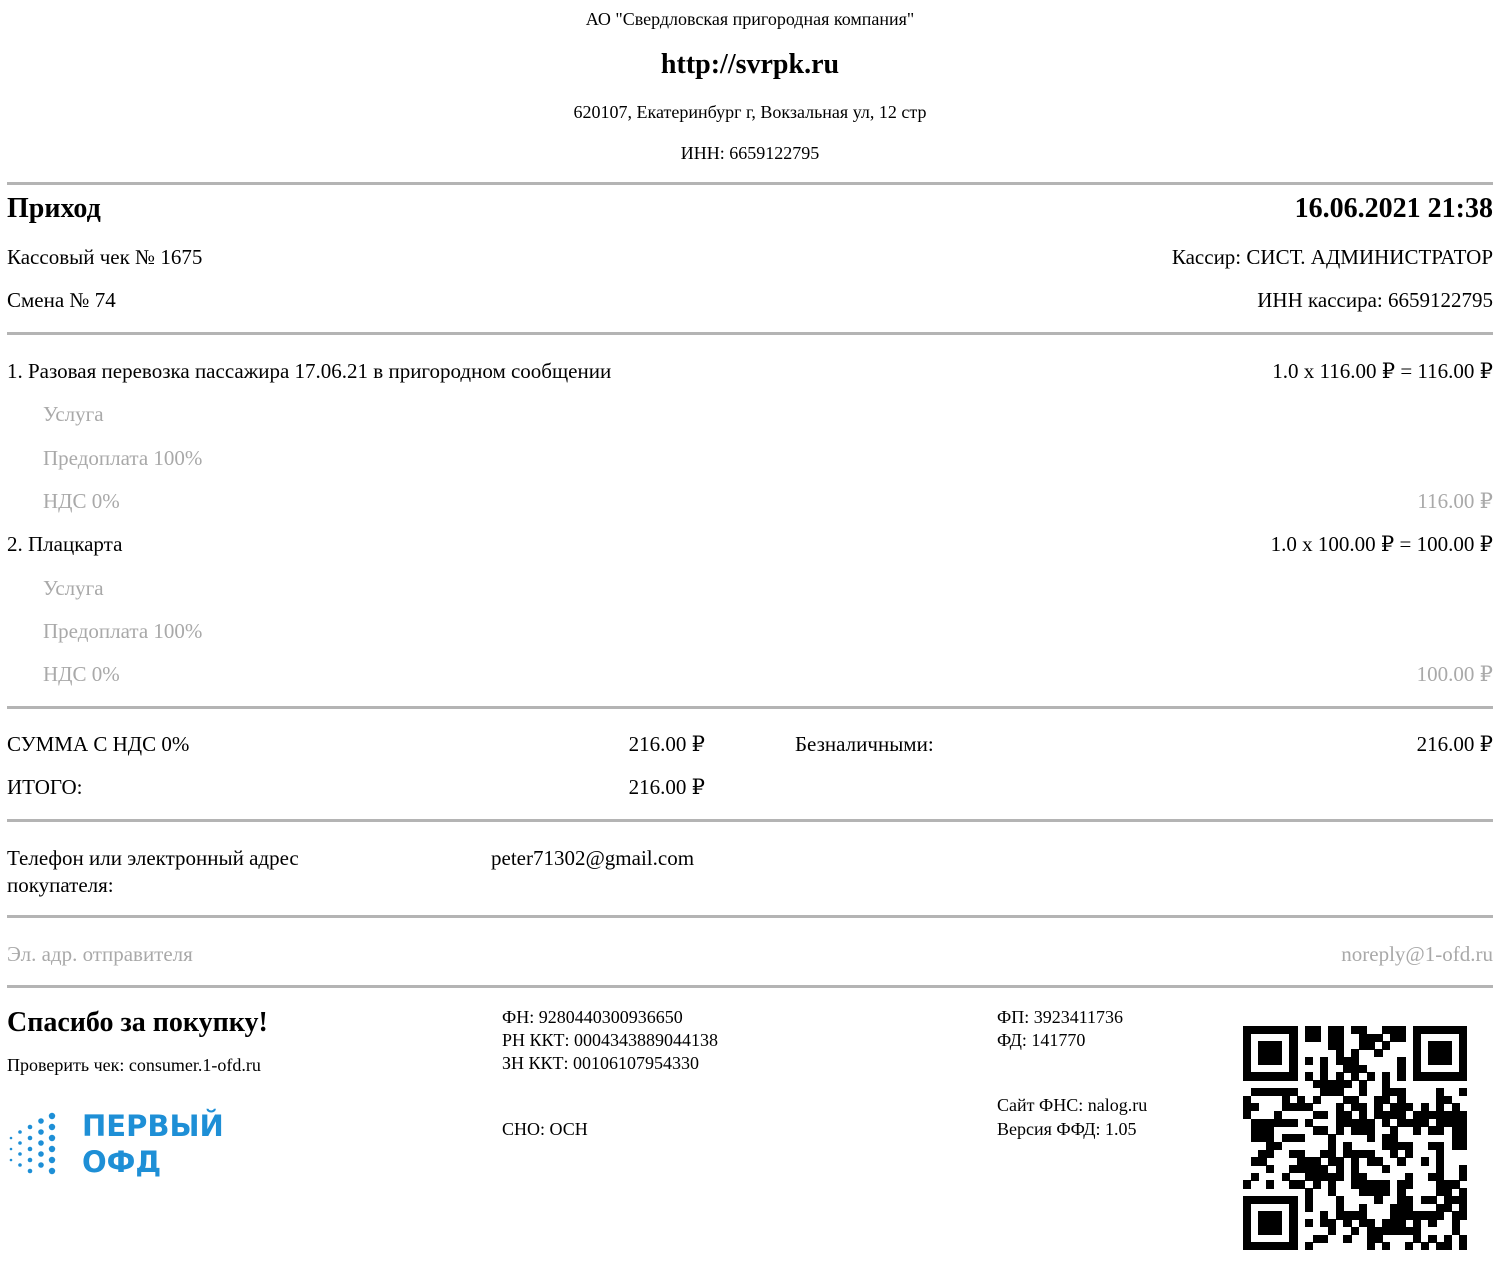 Image resolution: width=1507 pixels, height=1264 pixels. What do you see at coordinates (1417, 954) in the screenshot?
I see `sender-email: noreply@1-ofd.ru` at bounding box center [1417, 954].